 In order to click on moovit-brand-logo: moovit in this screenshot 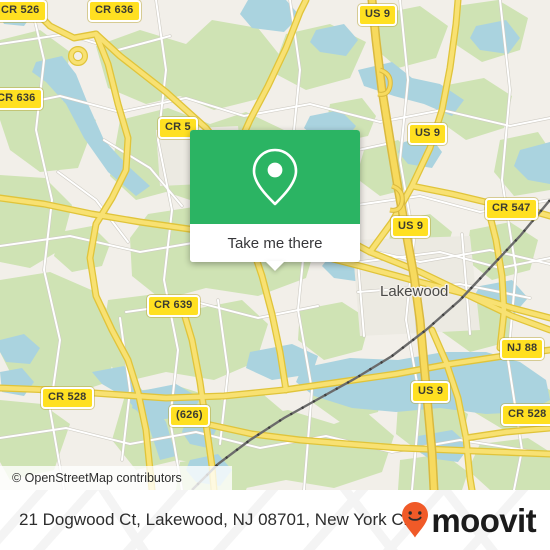, I will do `click(468, 520)`.